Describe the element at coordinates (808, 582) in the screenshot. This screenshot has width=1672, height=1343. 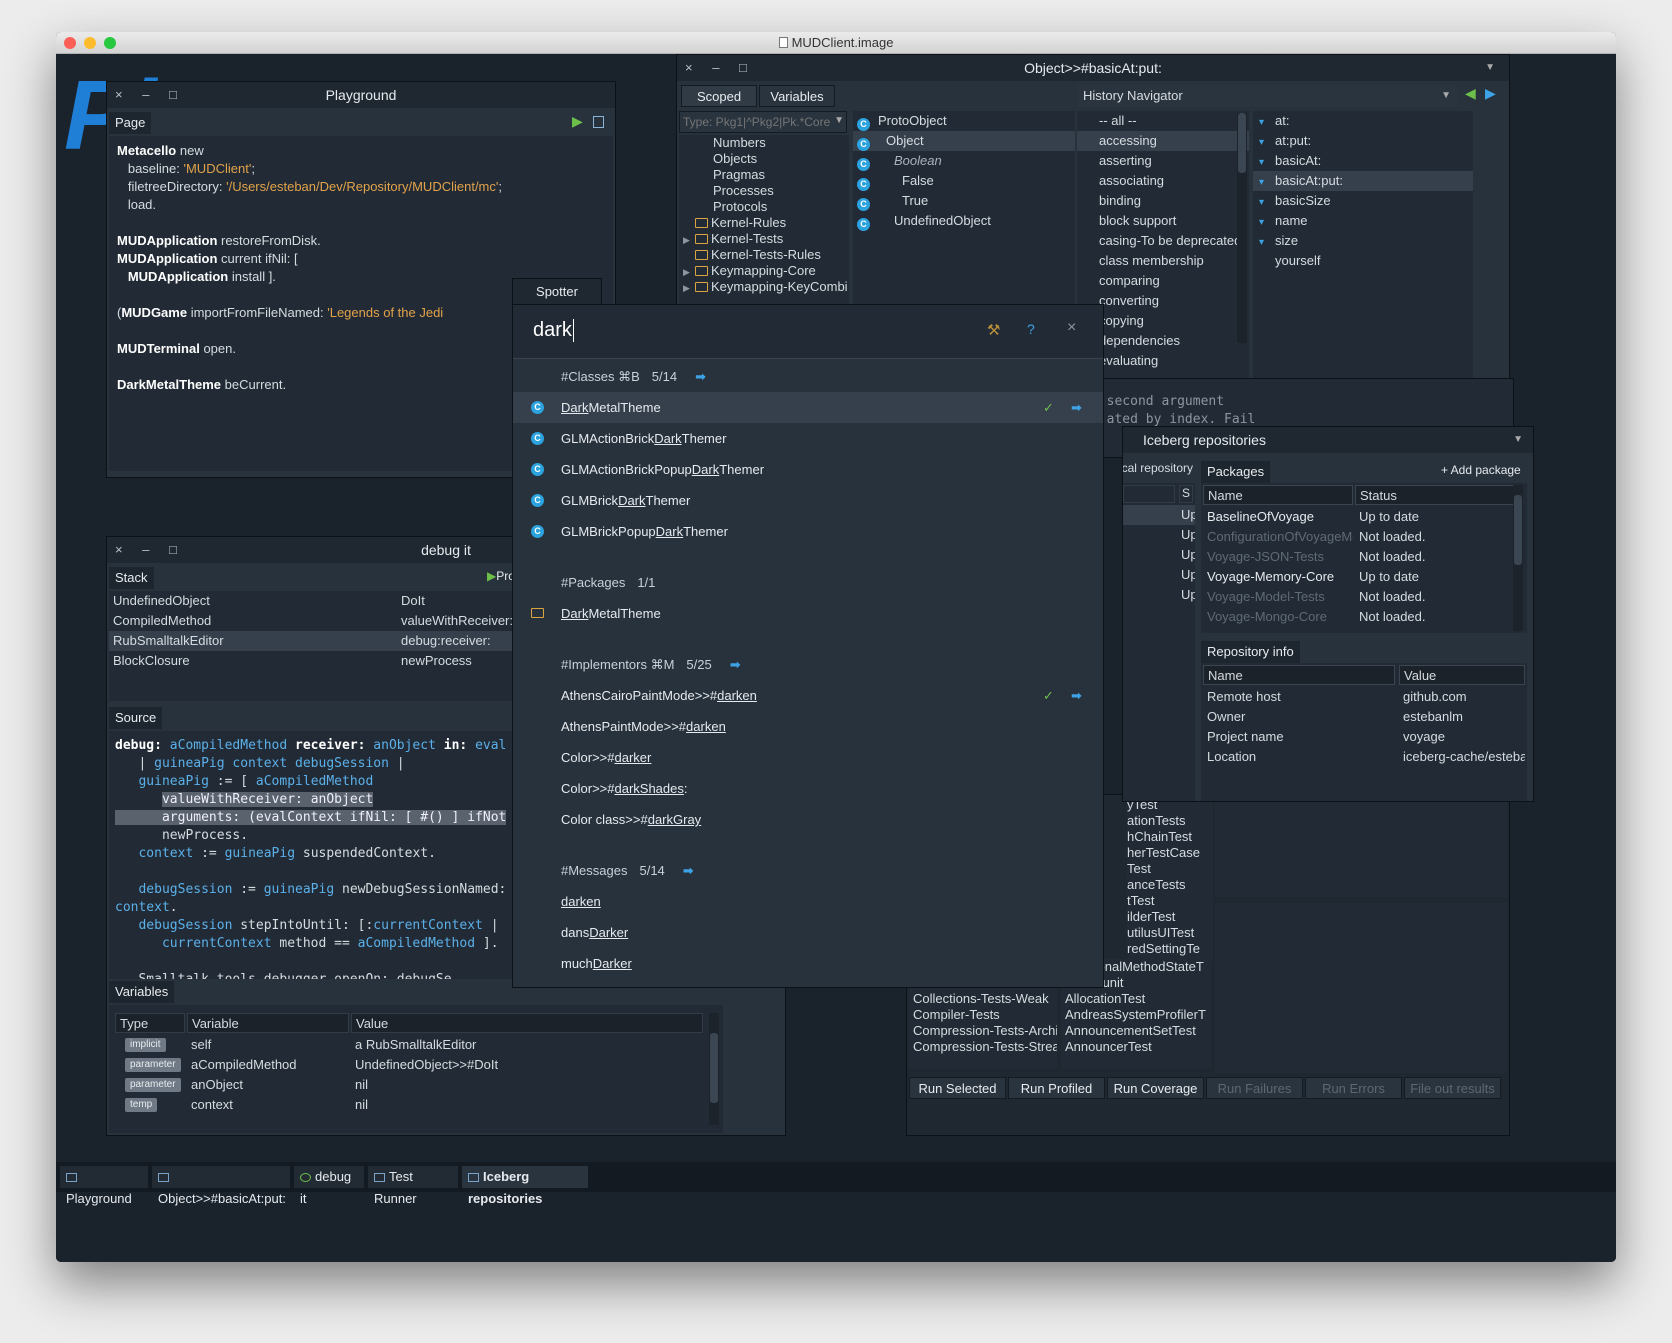
I see `spotter-category-header: #Packages 1/1` at that location.